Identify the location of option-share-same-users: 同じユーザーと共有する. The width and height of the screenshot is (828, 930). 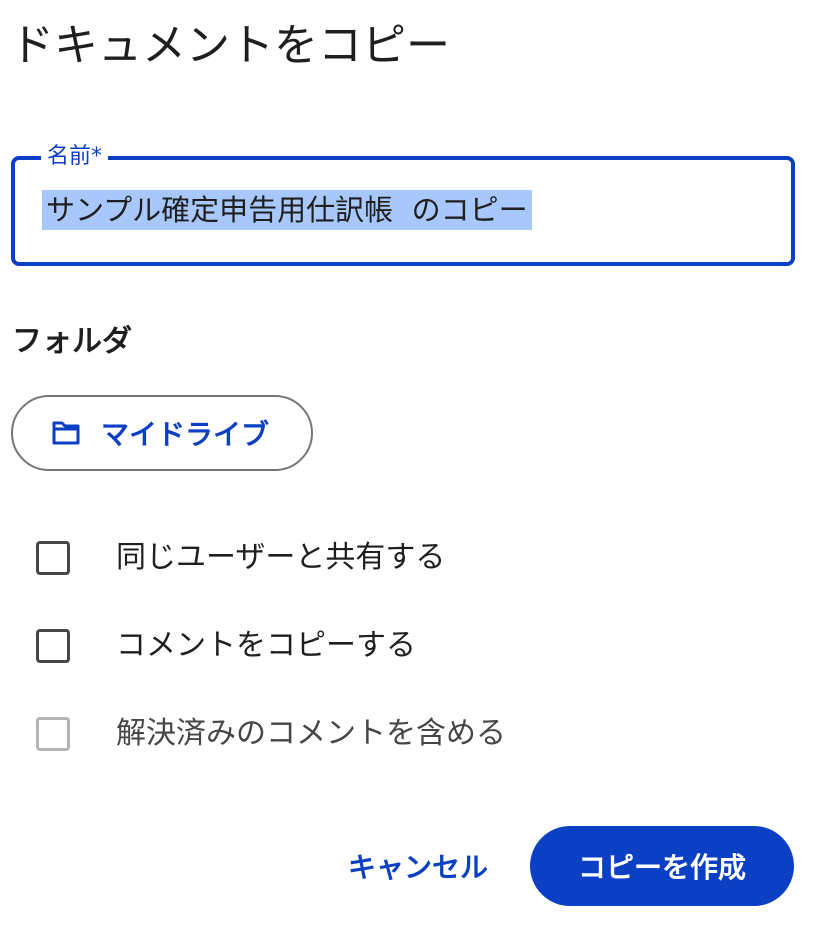
(240, 558).